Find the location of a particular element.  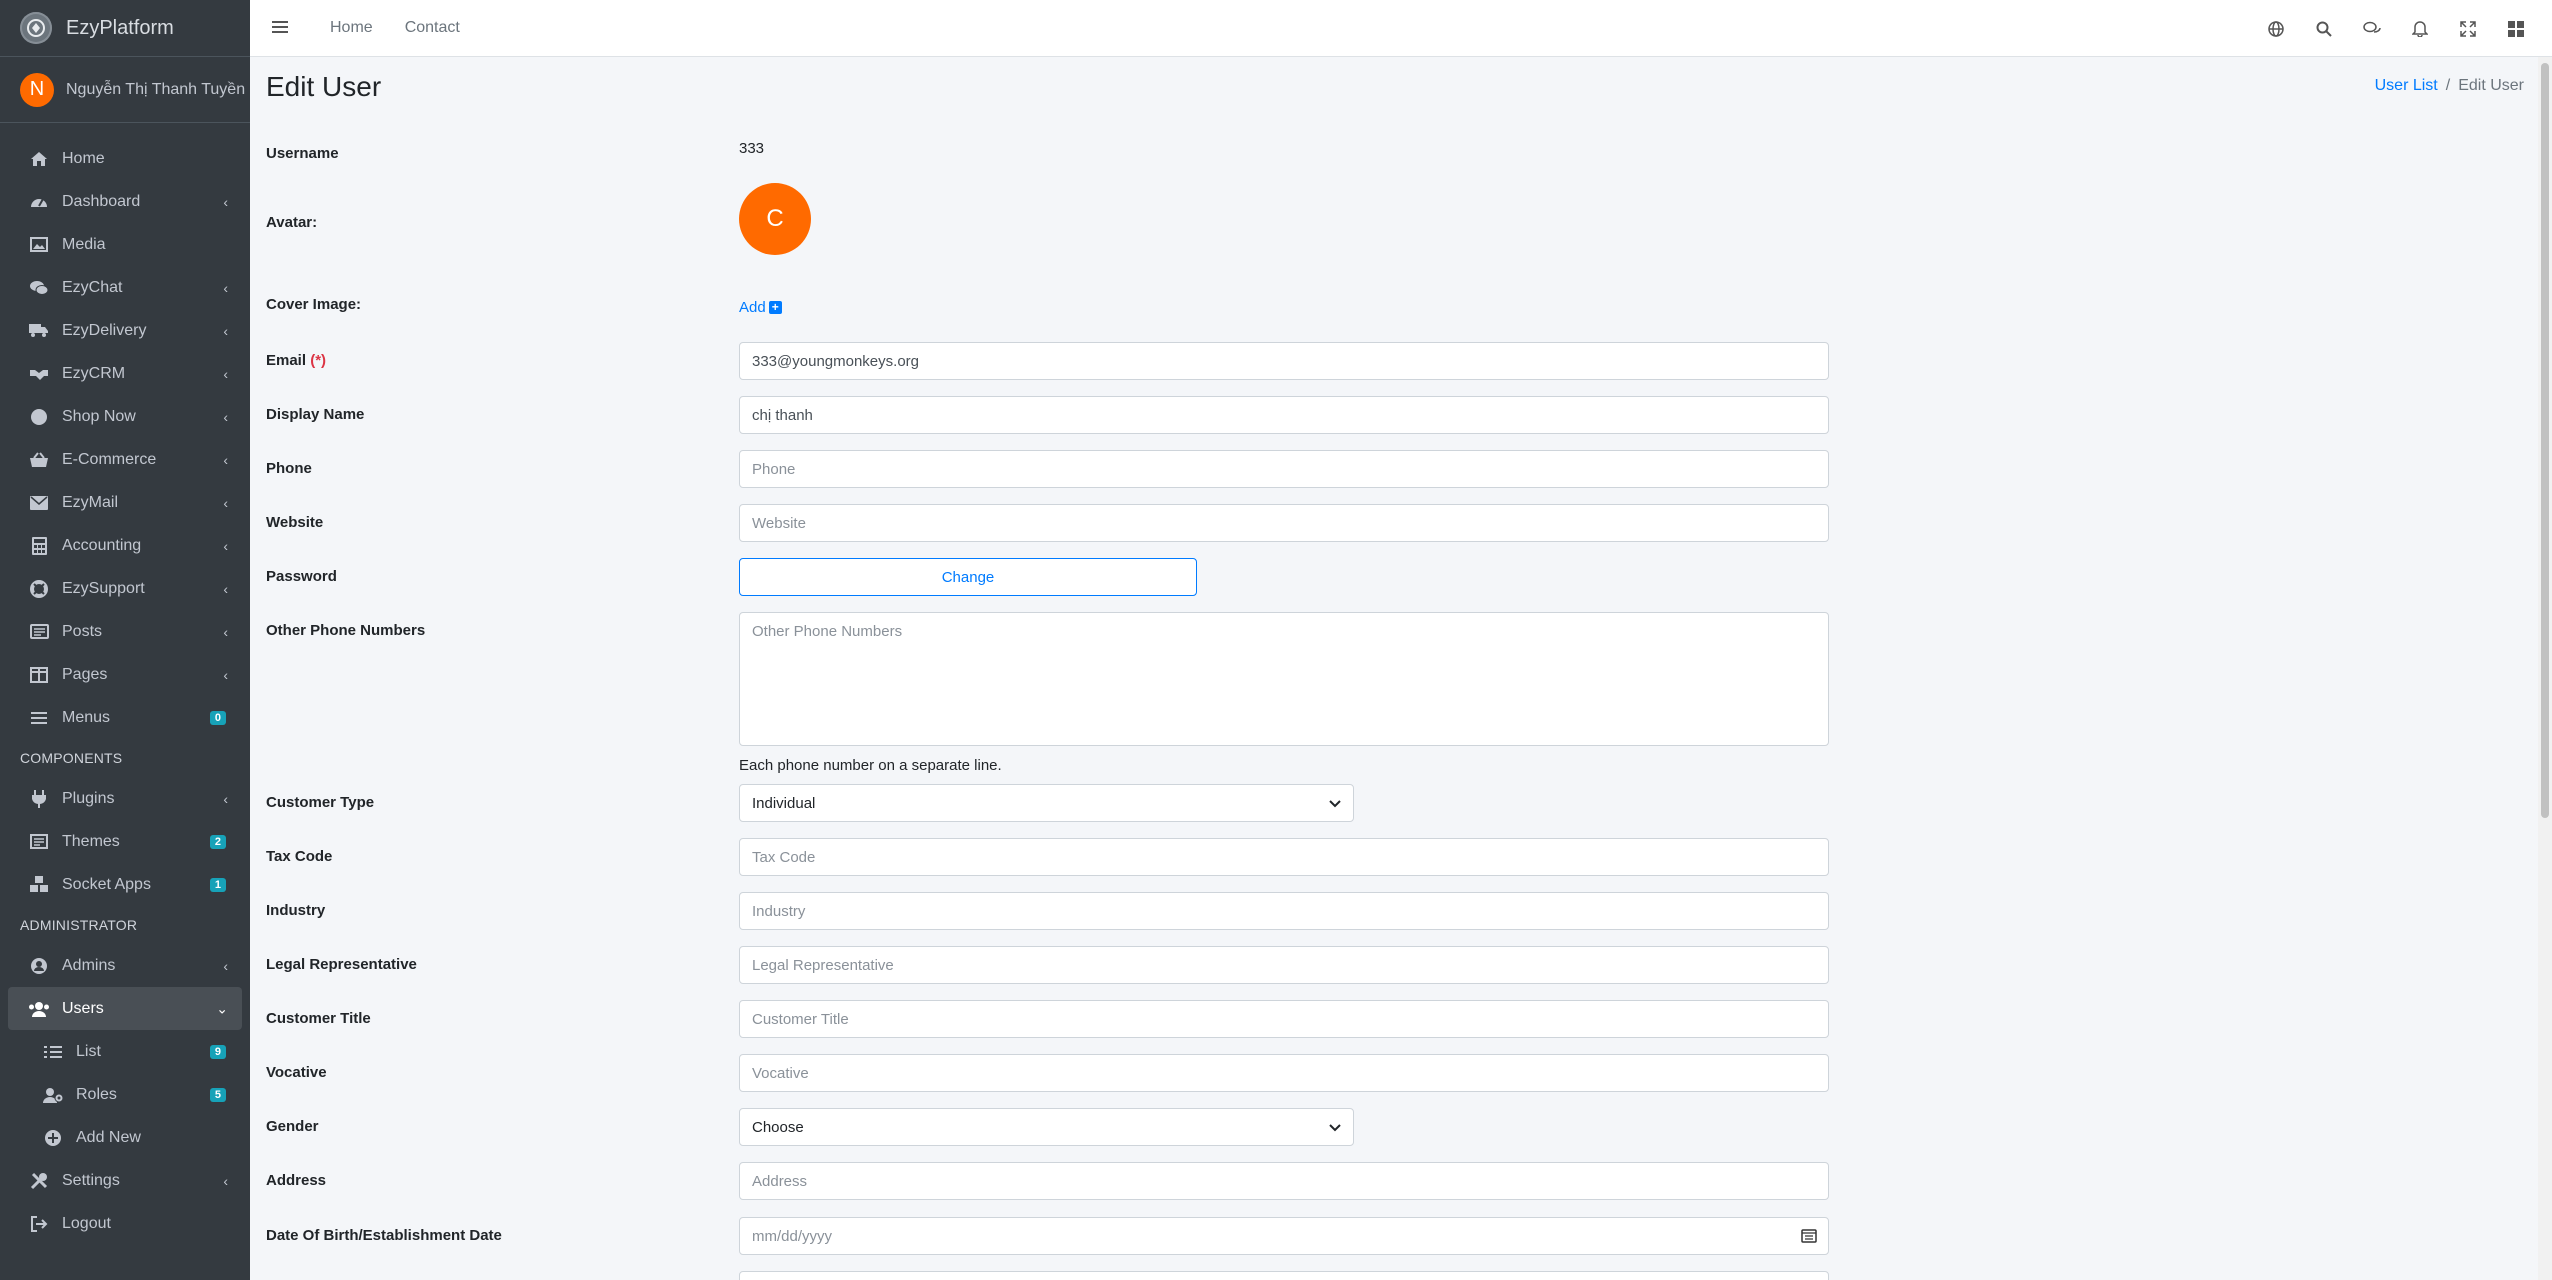

sidebar-item-socket-apps: Socket Apps 1 is located at coordinates (125, 884).